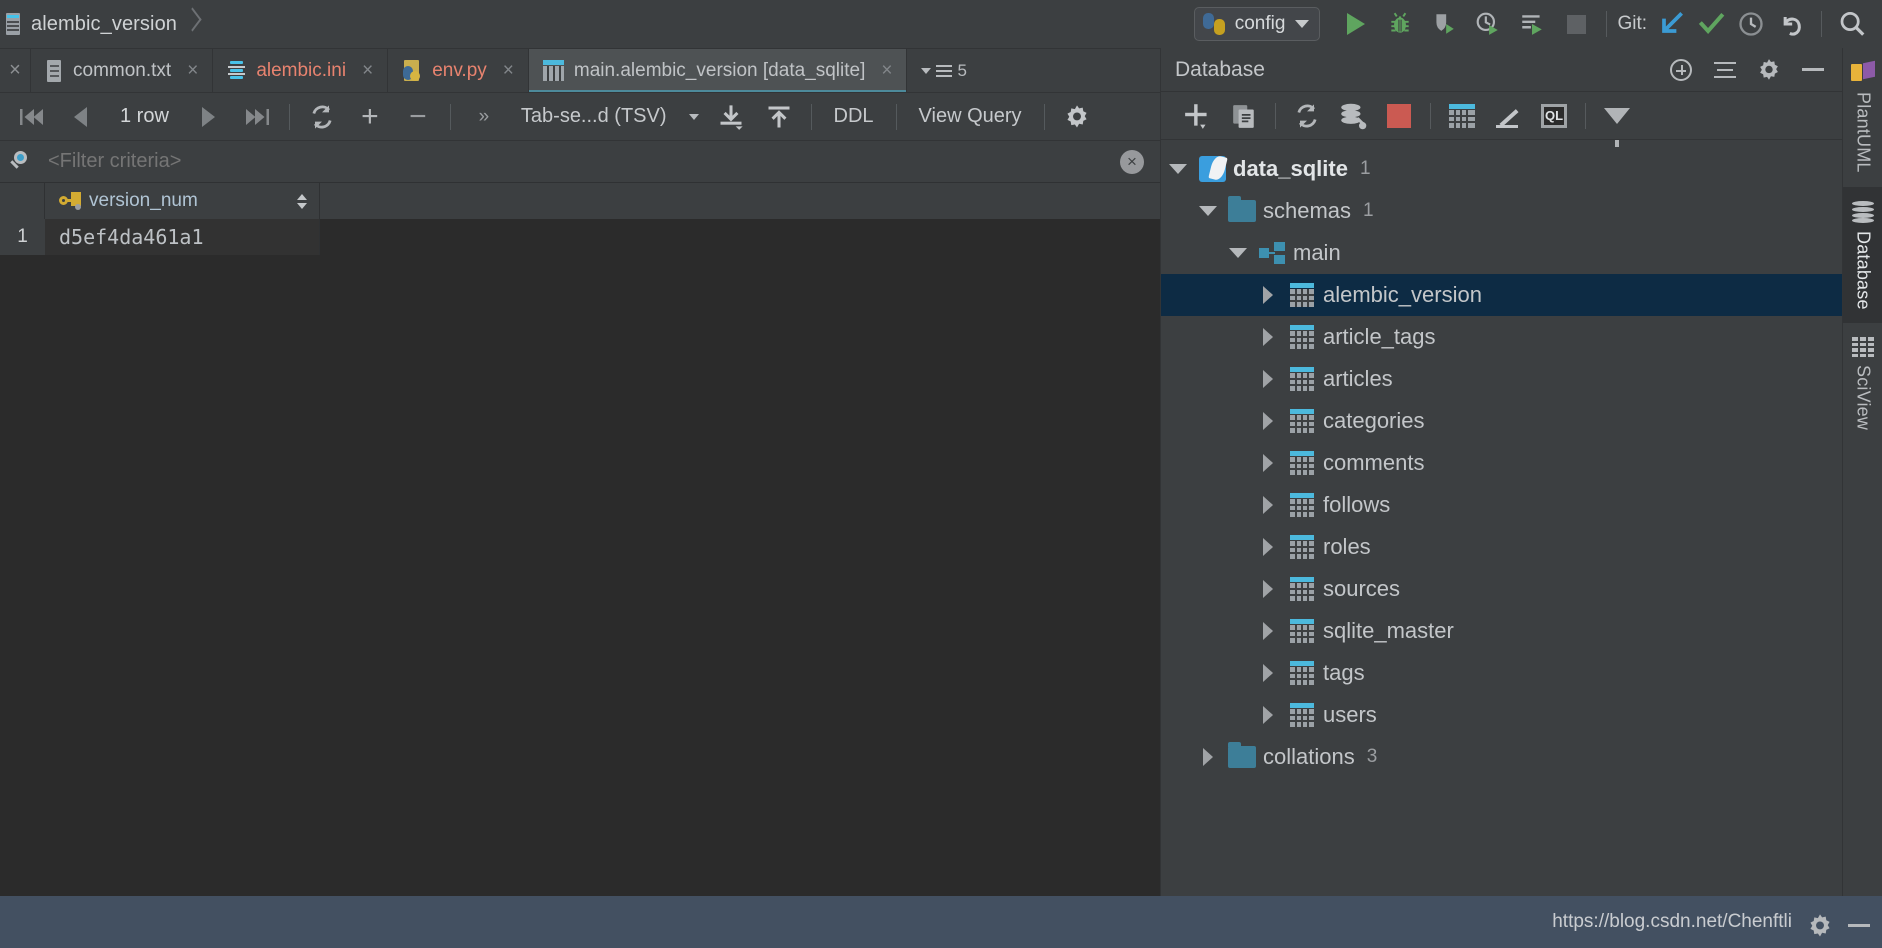 Image resolution: width=1882 pixels, height=948 pixels. I want to click on tool-button-database: Database, so click(1862, 255).